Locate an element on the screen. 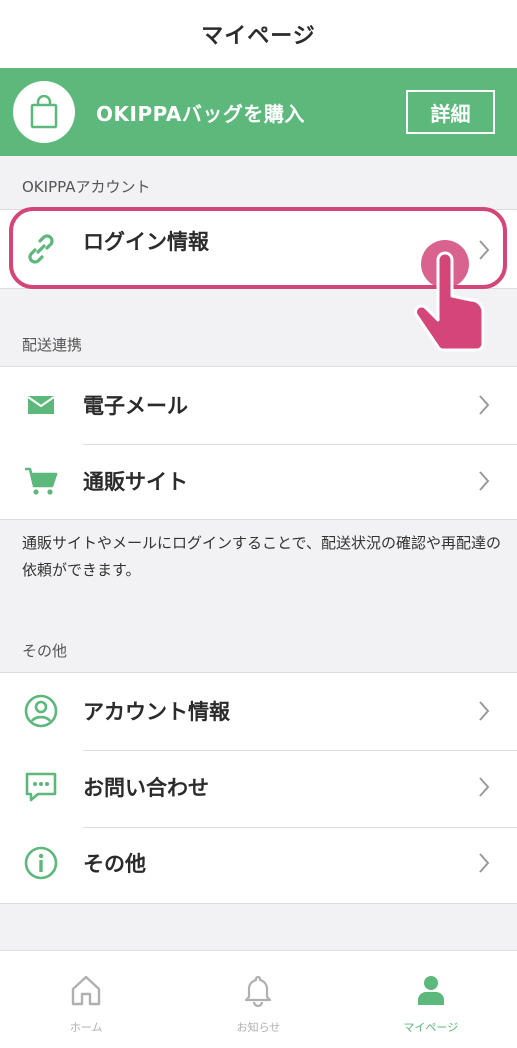  chat-bubble-icon is located at coordinates (41, 787).